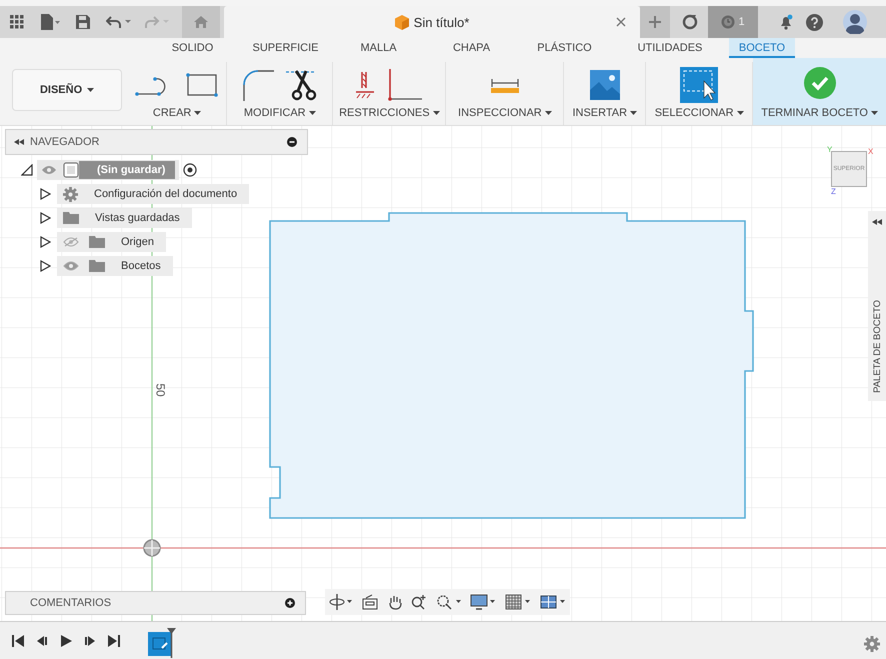 The width and height of the screenshot is (886, 659). Describe the element at coordinates (192, 48) in the screenshot. I see `ribbon-tab: SOLIDO` at that location.